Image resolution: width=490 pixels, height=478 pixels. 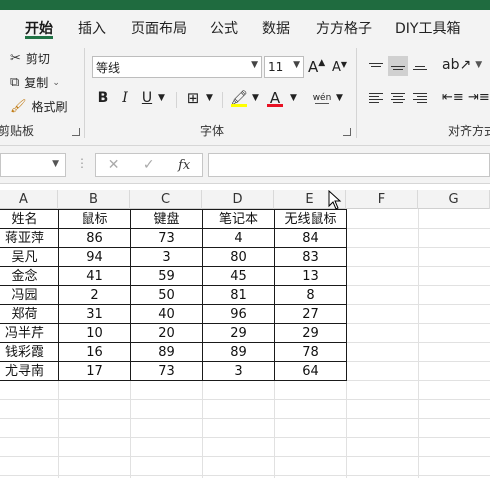 What do you see at coordinates (420, 98) in the screenshot?
I see `align-right-icon` at bounding box center [420, 98].